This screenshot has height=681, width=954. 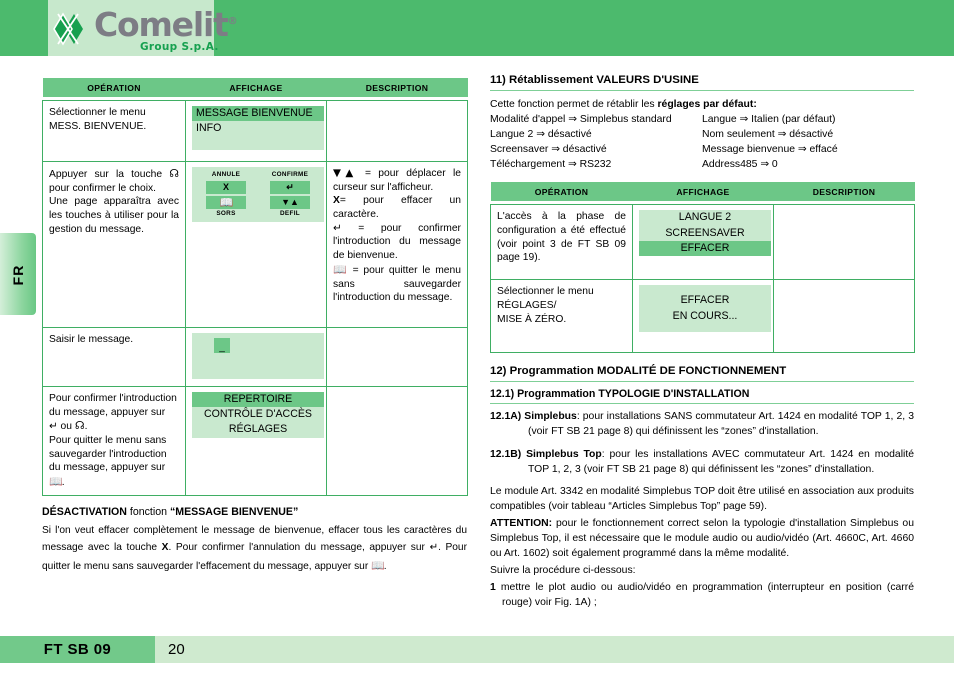 I want to click on lcd-display-empty: _, so click(x=258, y=356).